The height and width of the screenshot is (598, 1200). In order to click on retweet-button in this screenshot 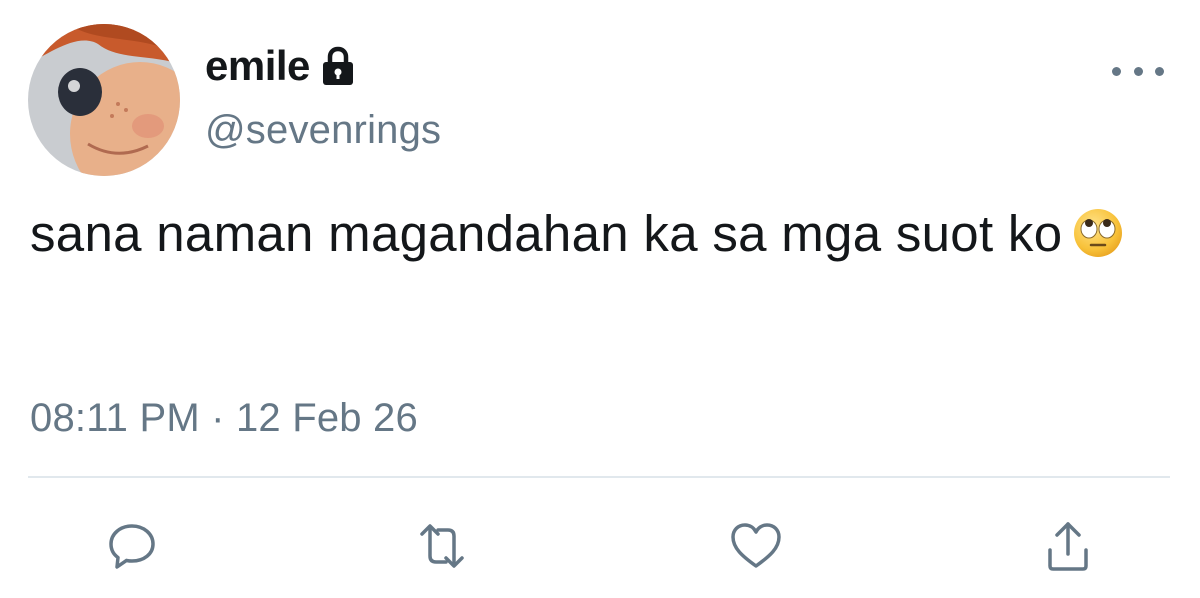, I will do `click(442, 546)`.